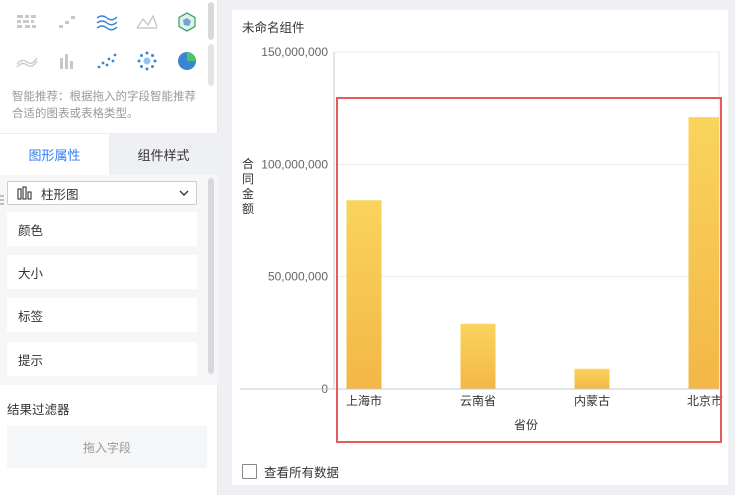 The width and height of the screenshot is (735, 495). What do you see at coordinates (38, 410) in the screenshot?
I see `result-filter-title: 结果过滤器` at bounding box center [38, 410].